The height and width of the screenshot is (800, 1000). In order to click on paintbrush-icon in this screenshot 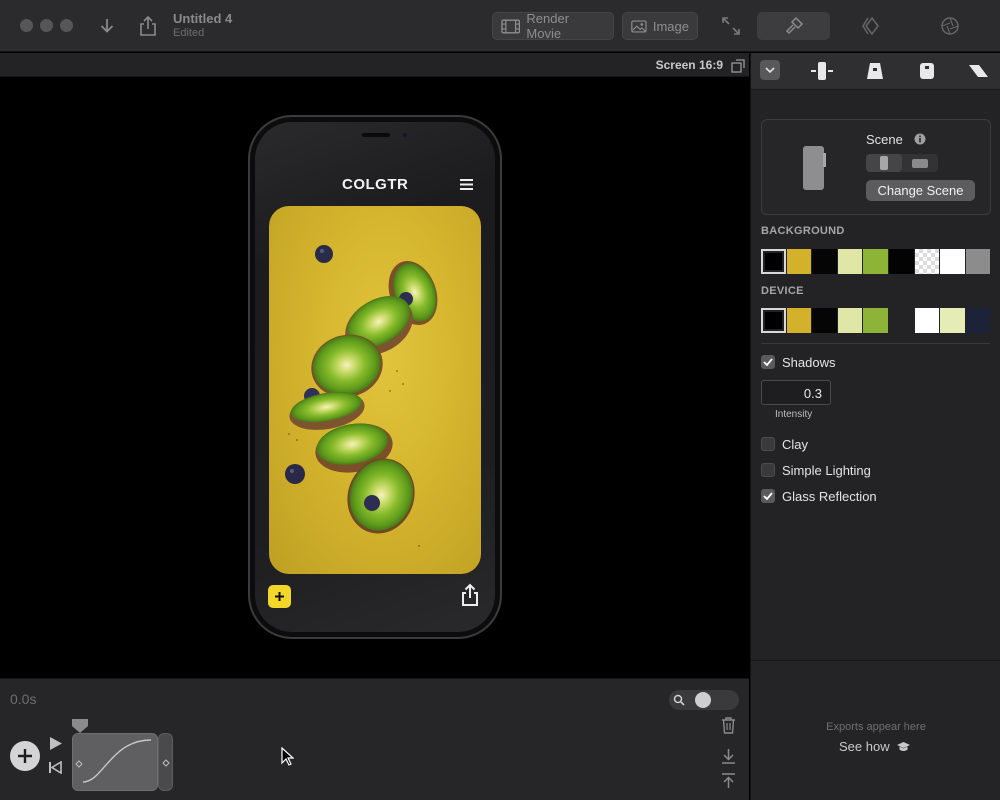, I will do `click(794, 25)`.